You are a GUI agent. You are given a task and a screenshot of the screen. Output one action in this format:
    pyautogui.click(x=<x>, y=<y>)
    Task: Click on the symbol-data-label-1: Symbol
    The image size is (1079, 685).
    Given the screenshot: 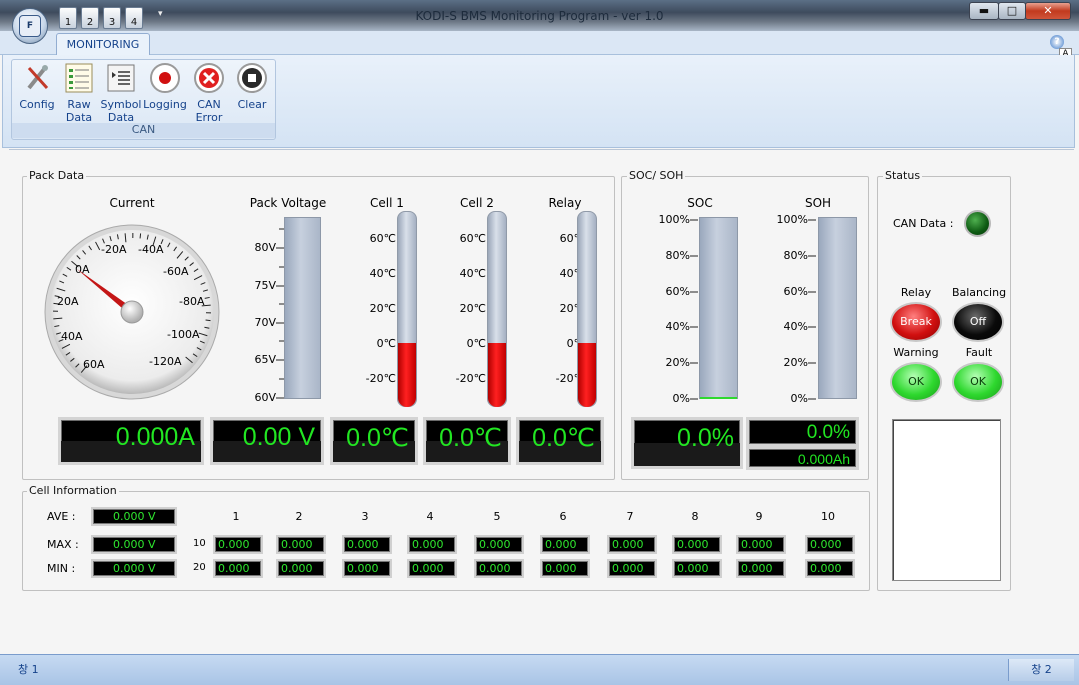 What is the action you would take?
    pyautogui.click(x=121, y=104)
    